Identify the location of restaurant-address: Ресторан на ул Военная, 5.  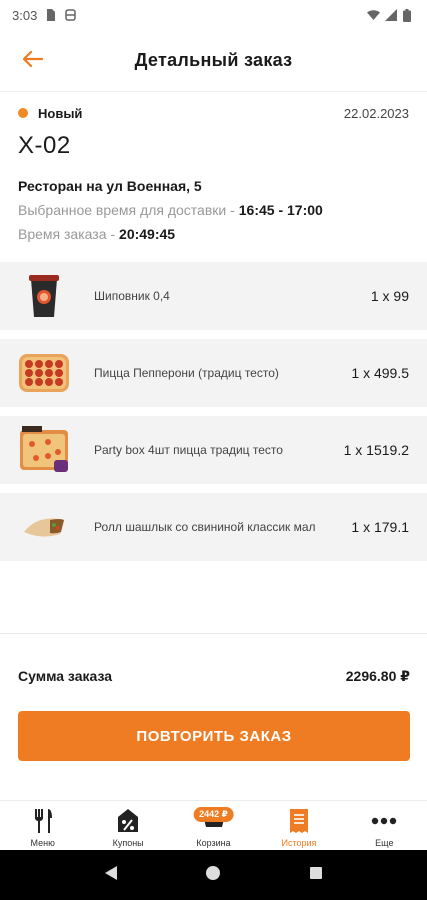
(110, 186).